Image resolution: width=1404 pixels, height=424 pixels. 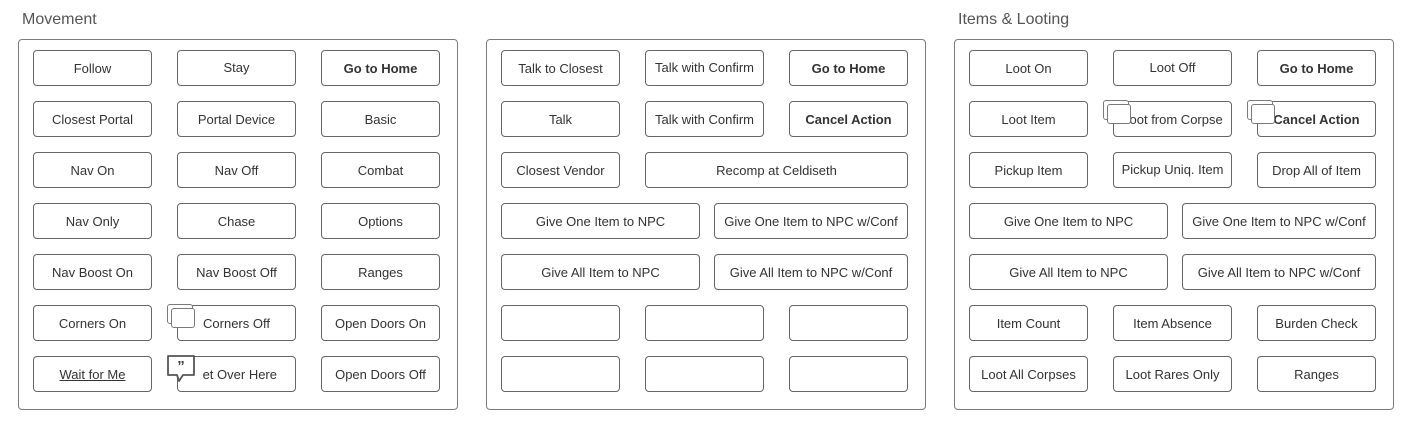 What do you see at coordinates (236, 119) in the screenshot?
I see `portal-device-button: Portal Device` at bounding box center [236, 119].